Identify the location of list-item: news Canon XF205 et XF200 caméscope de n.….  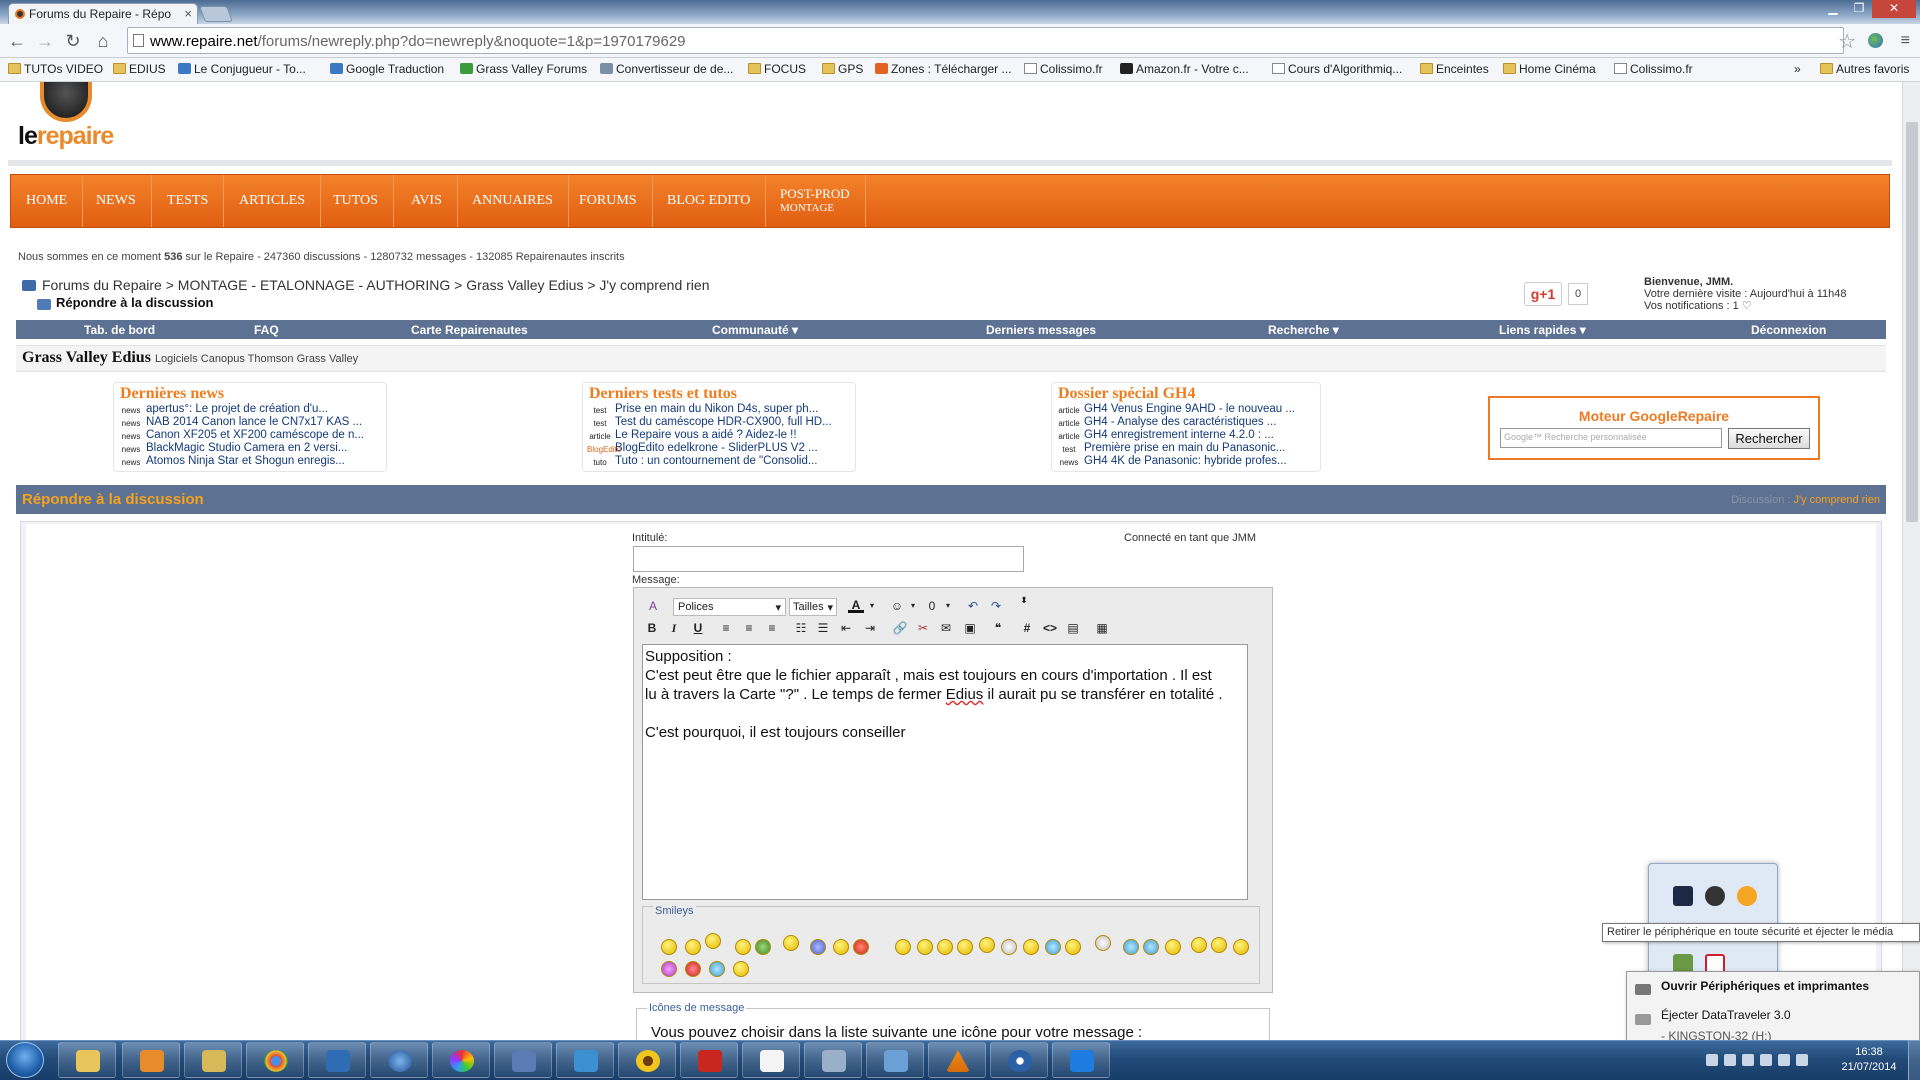
(250, 435).